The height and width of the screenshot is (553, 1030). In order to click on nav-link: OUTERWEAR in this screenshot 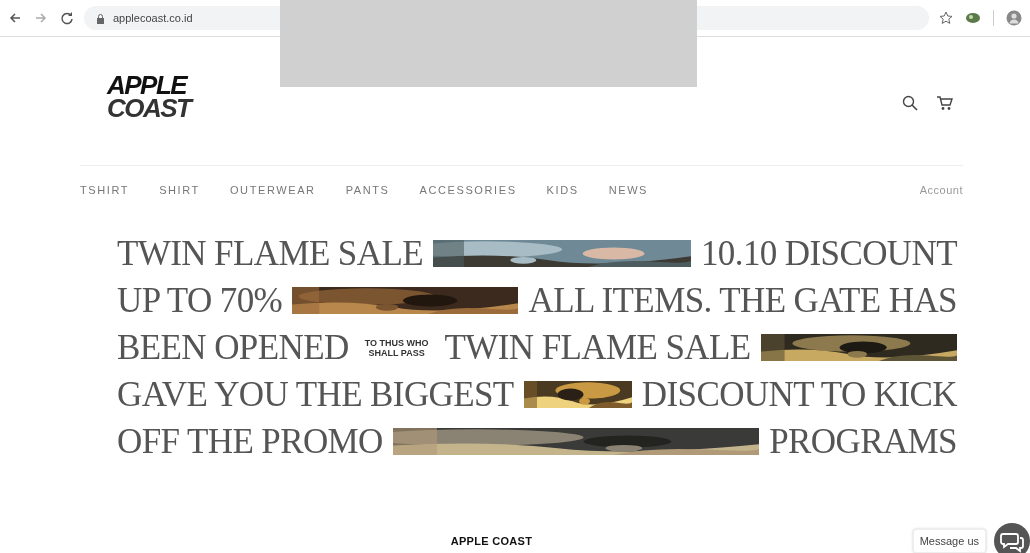, I will do `click(272, 190)`.